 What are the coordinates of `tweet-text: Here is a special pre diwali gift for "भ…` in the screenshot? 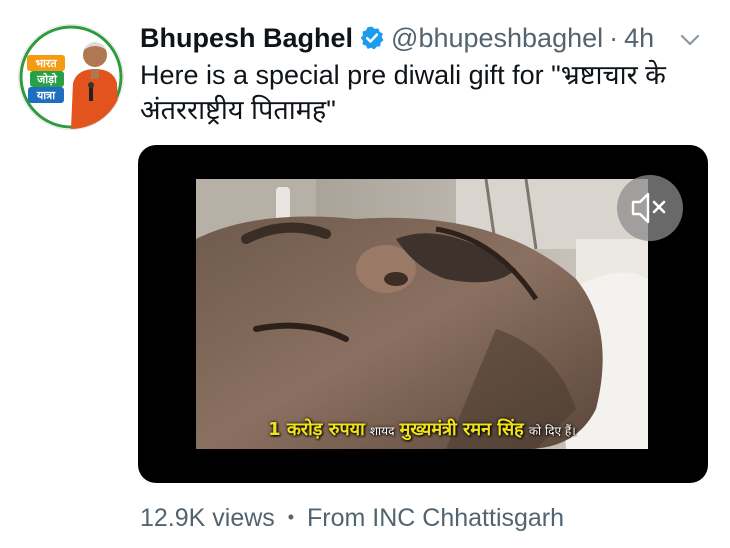 It's located at (425, 93).